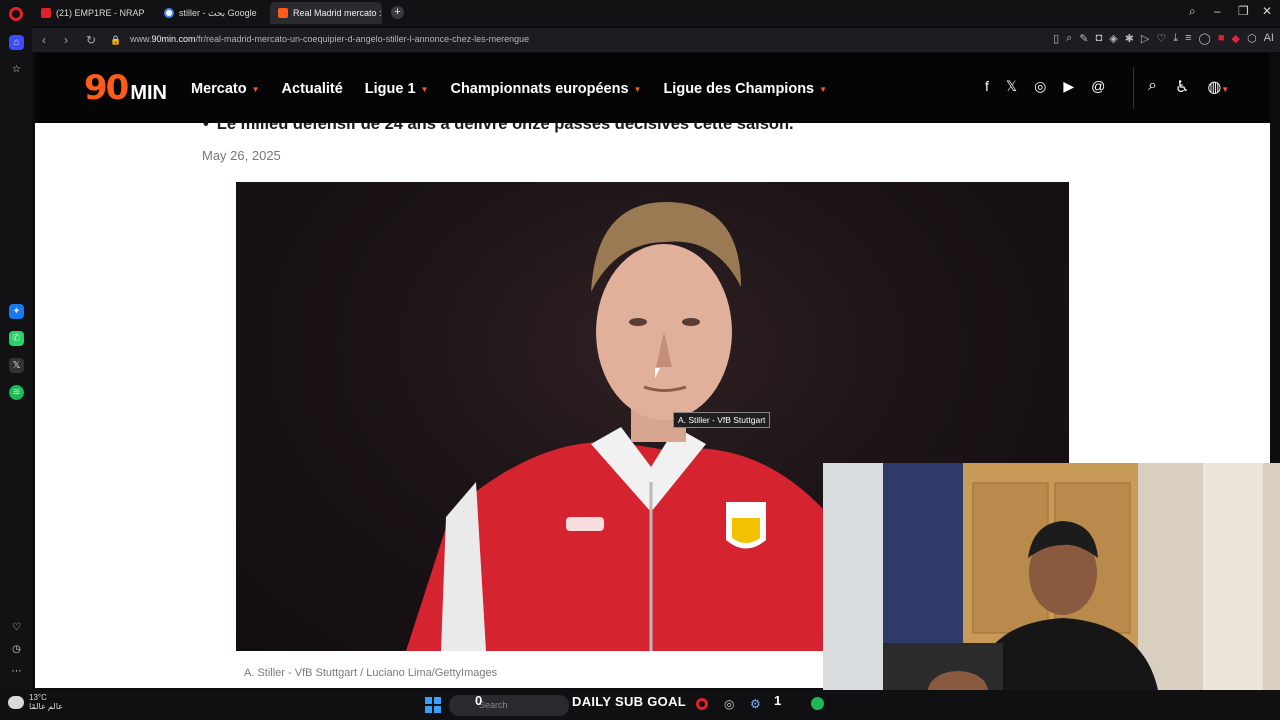 The height and width of the screenshot is (720, 1280). Describe the element at coordinates (44, 40) in the screenshot. I see `back-icon: ‹` at that location.